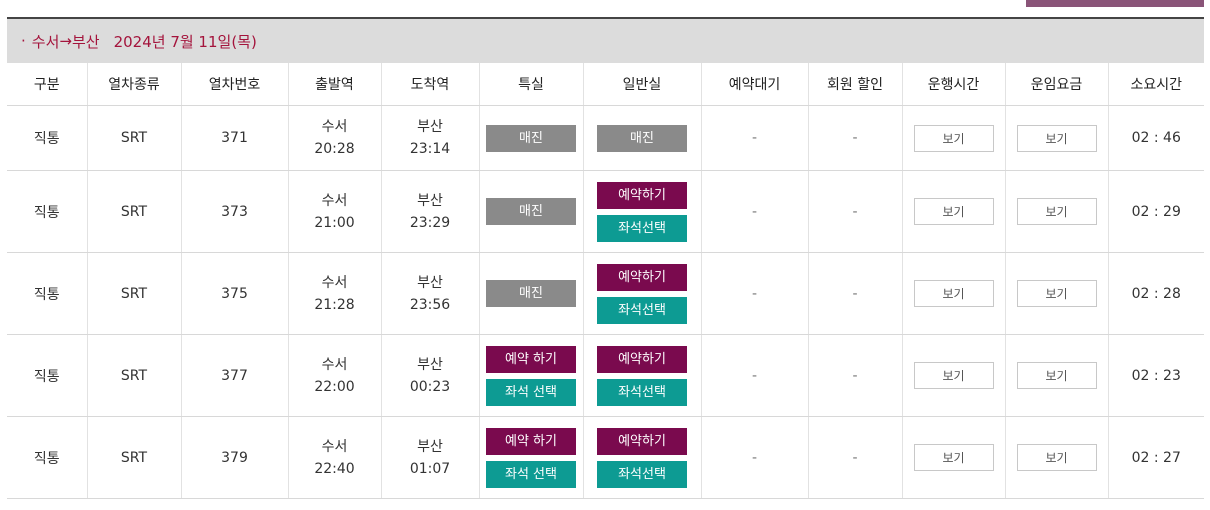 The width and height of the screenshot is (1210, 510). Describe the element at coordinates (1155, 138) in the screenshot. I see `cell-duration: 02 : 46` at that location.